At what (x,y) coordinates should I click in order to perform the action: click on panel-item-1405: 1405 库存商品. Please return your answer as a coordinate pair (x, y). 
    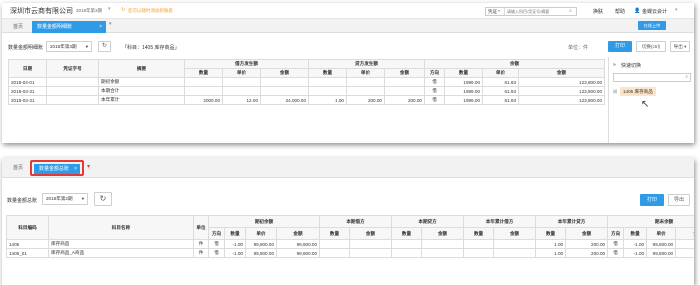
    Looking at the image, I should click on (638, 91).